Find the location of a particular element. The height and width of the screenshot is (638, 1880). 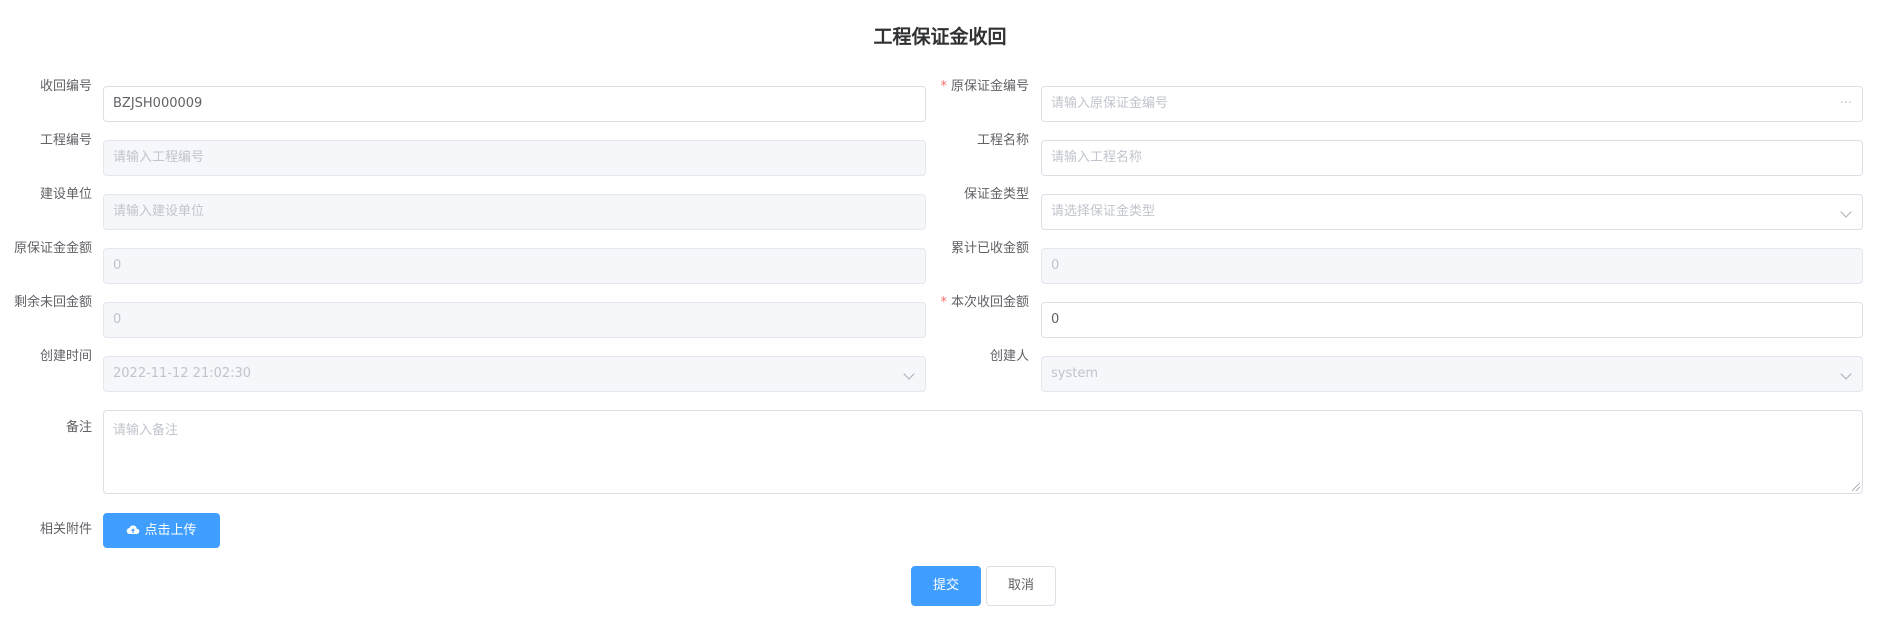

current-recover-label: * 本次收回金额 is located at coordinates (983, 303).